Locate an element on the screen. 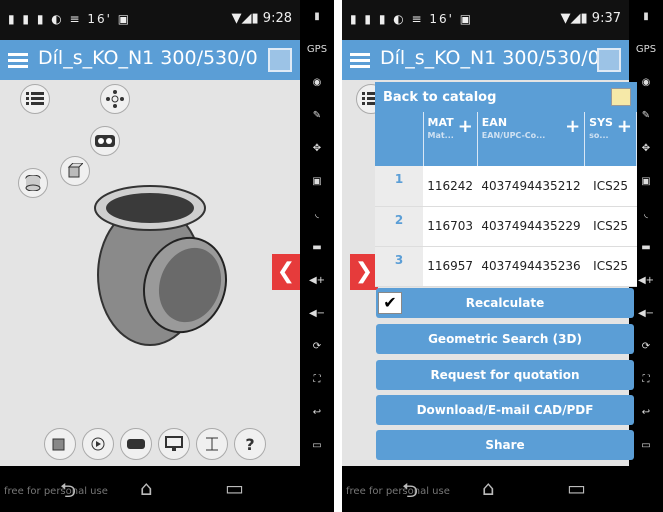 The image size is (663, 512). help-icon: ? is located at coordinates (250, 444).